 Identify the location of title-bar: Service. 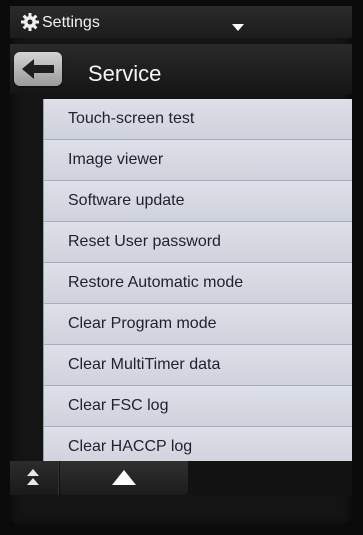
(181, 69).